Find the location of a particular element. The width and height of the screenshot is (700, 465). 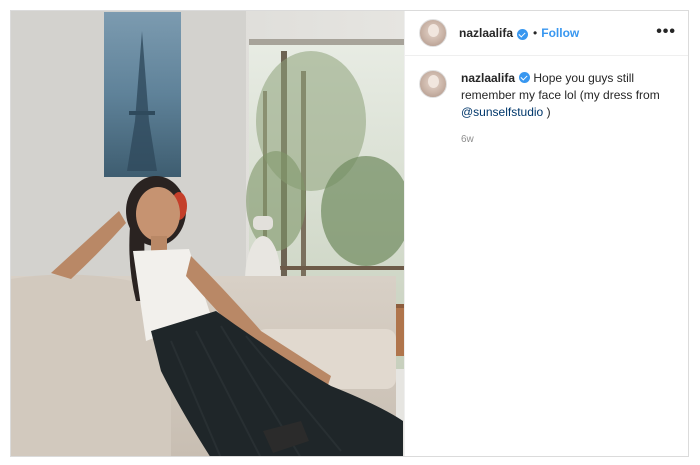

caption-mention-link: @sunselfstudio is located at coordinates (502, 112).